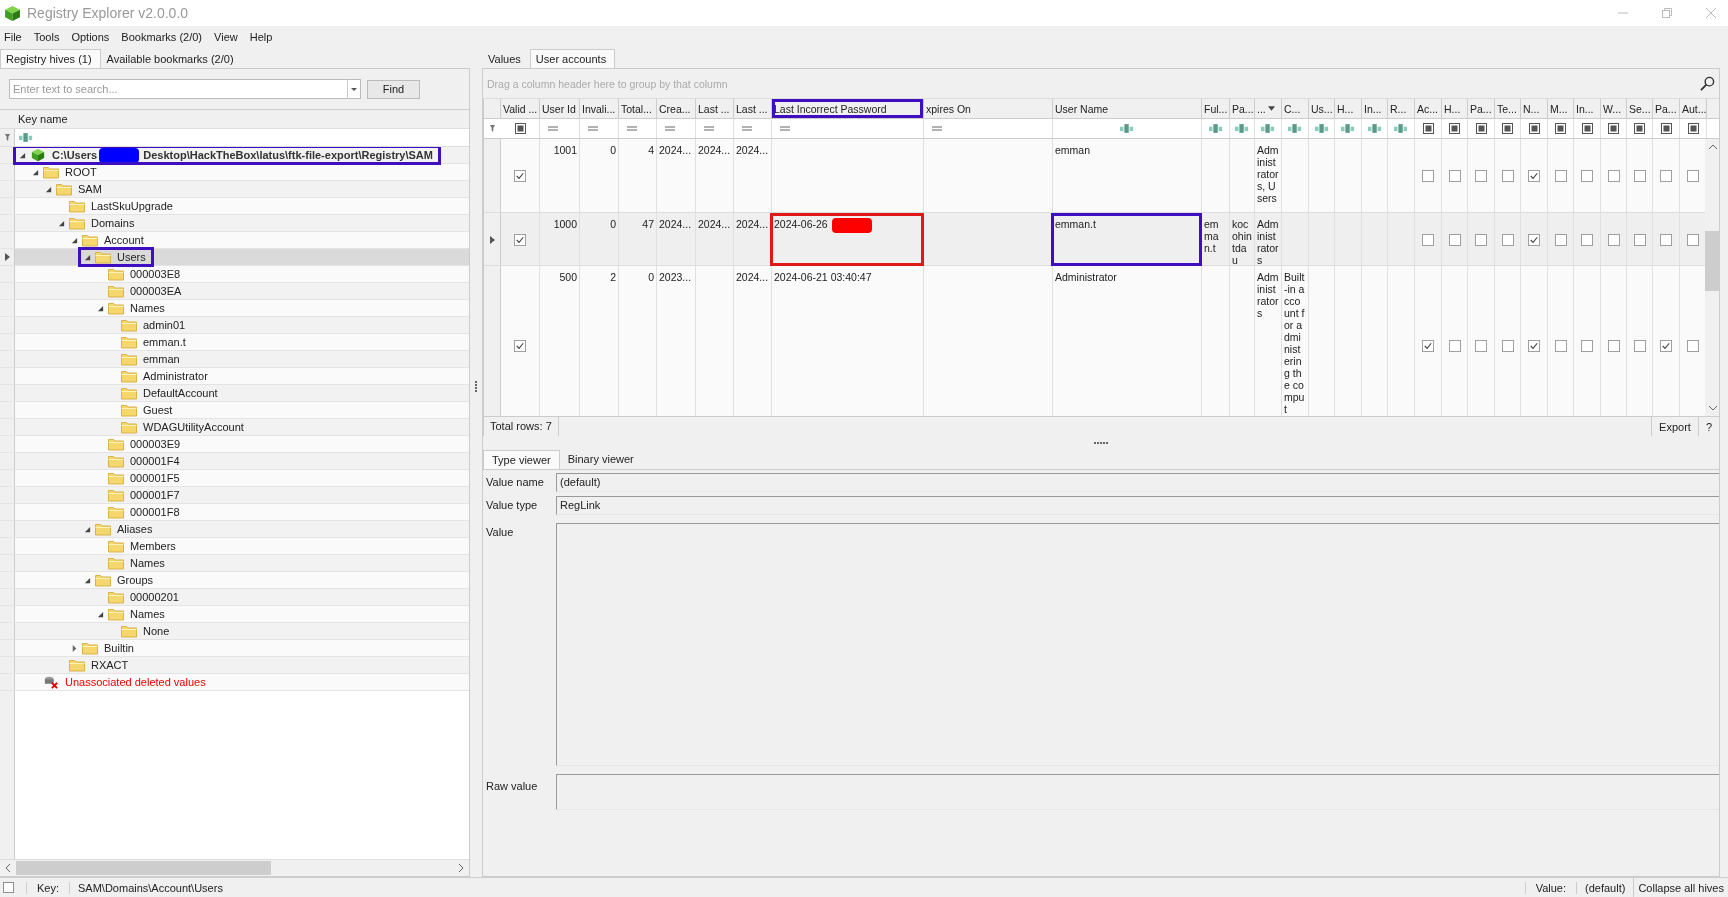  What do you see at coordinates (261, 36) in the screenshot?
I see `menu-item: Help` at bounding box center [261, 36].